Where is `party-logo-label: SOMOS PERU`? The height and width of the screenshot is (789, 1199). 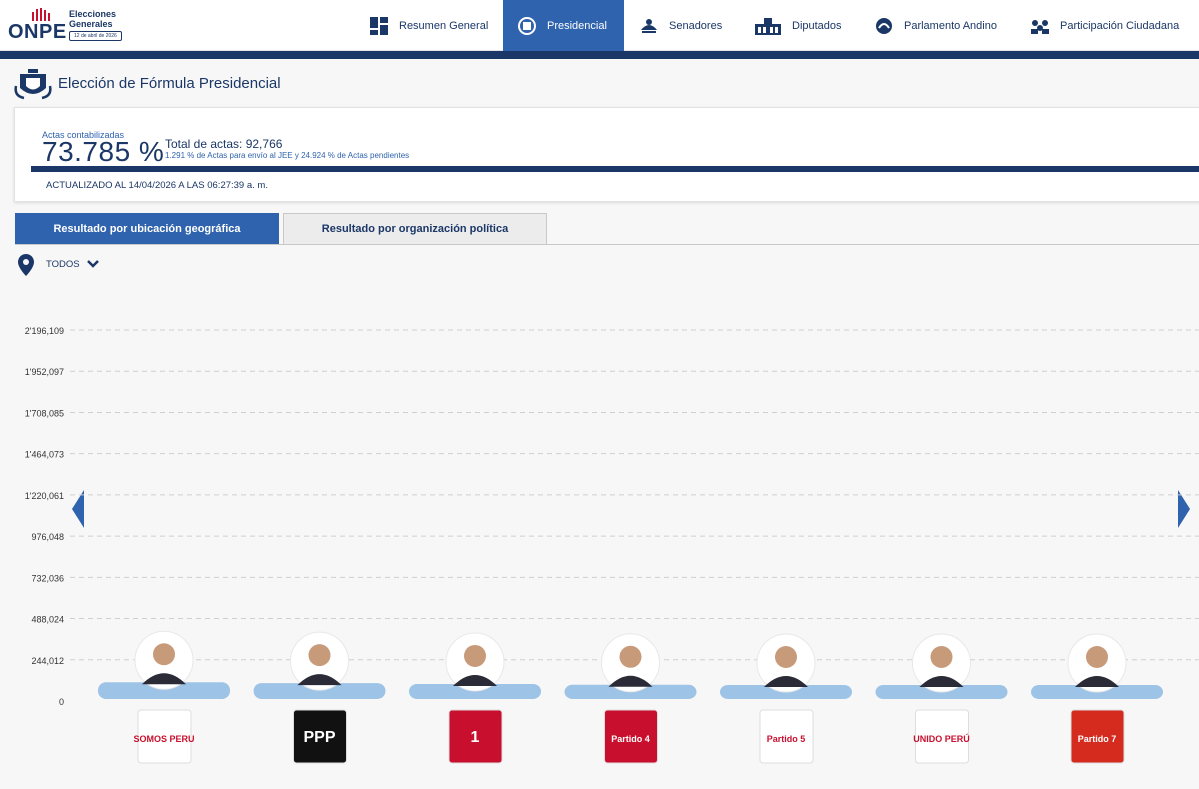
party-logo-label: SOMOS PERU is located at coordinates (163, 739).